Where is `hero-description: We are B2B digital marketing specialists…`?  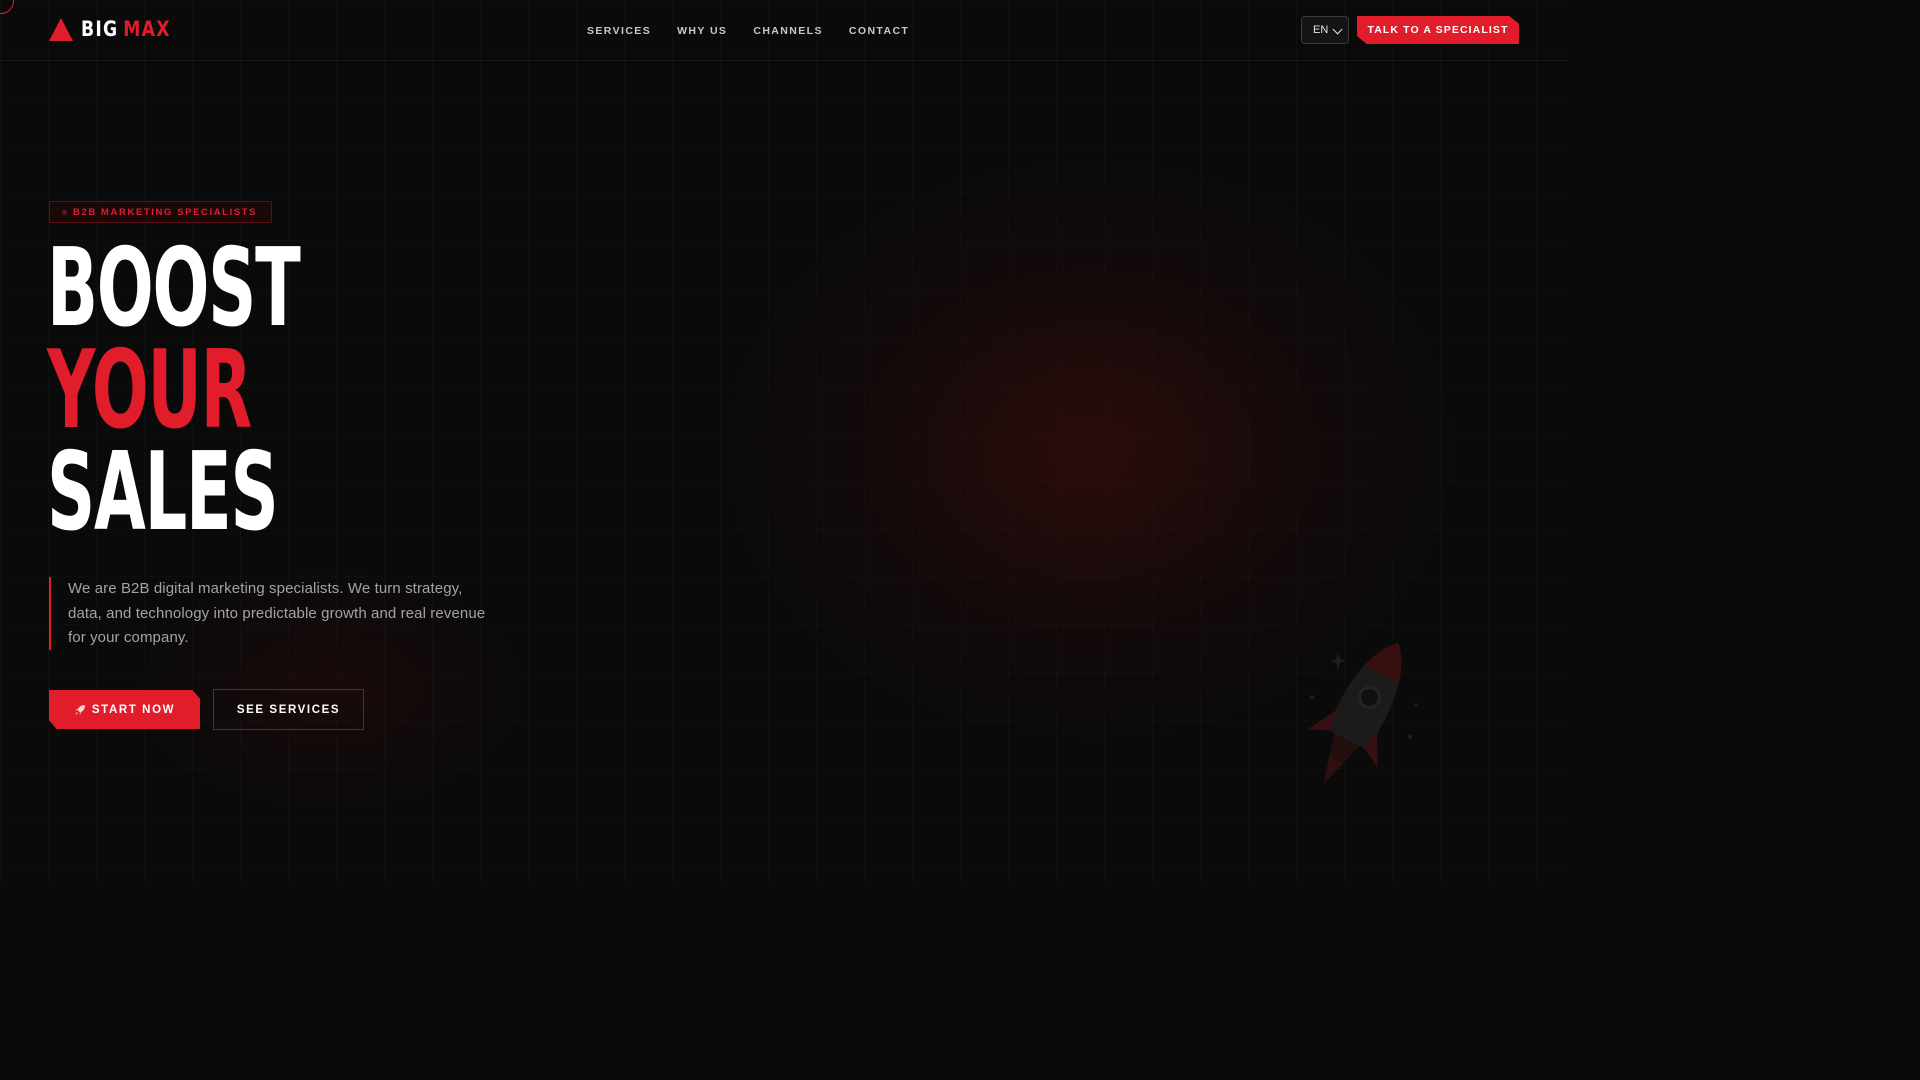
hero-description: We are B2B digital marketing specialists… is located at coordinates (269, 613).